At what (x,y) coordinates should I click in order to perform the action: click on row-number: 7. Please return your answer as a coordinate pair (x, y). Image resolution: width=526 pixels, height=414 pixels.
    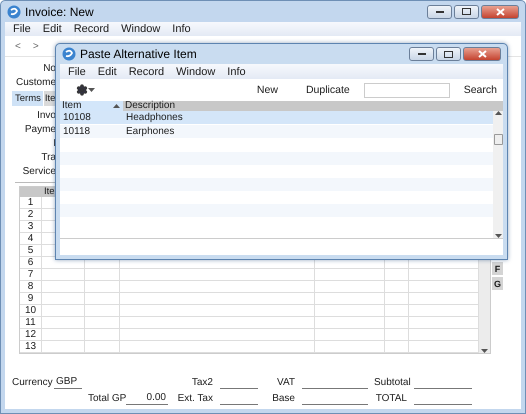
    Looking at the image, I should click on (31, 275).